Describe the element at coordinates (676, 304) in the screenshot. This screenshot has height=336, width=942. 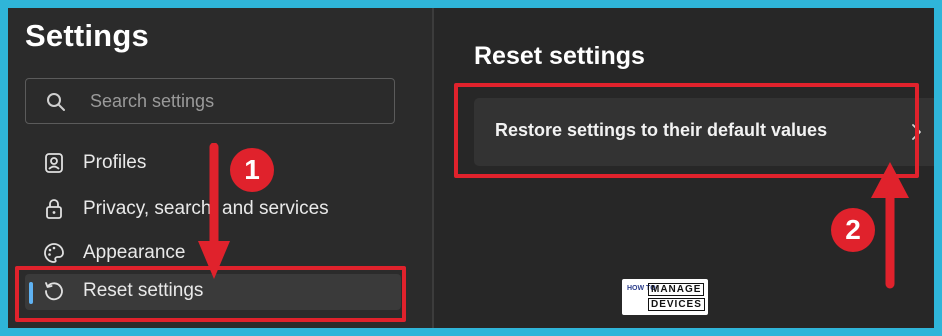
I see `logo-devices: DEVICES` at that location.